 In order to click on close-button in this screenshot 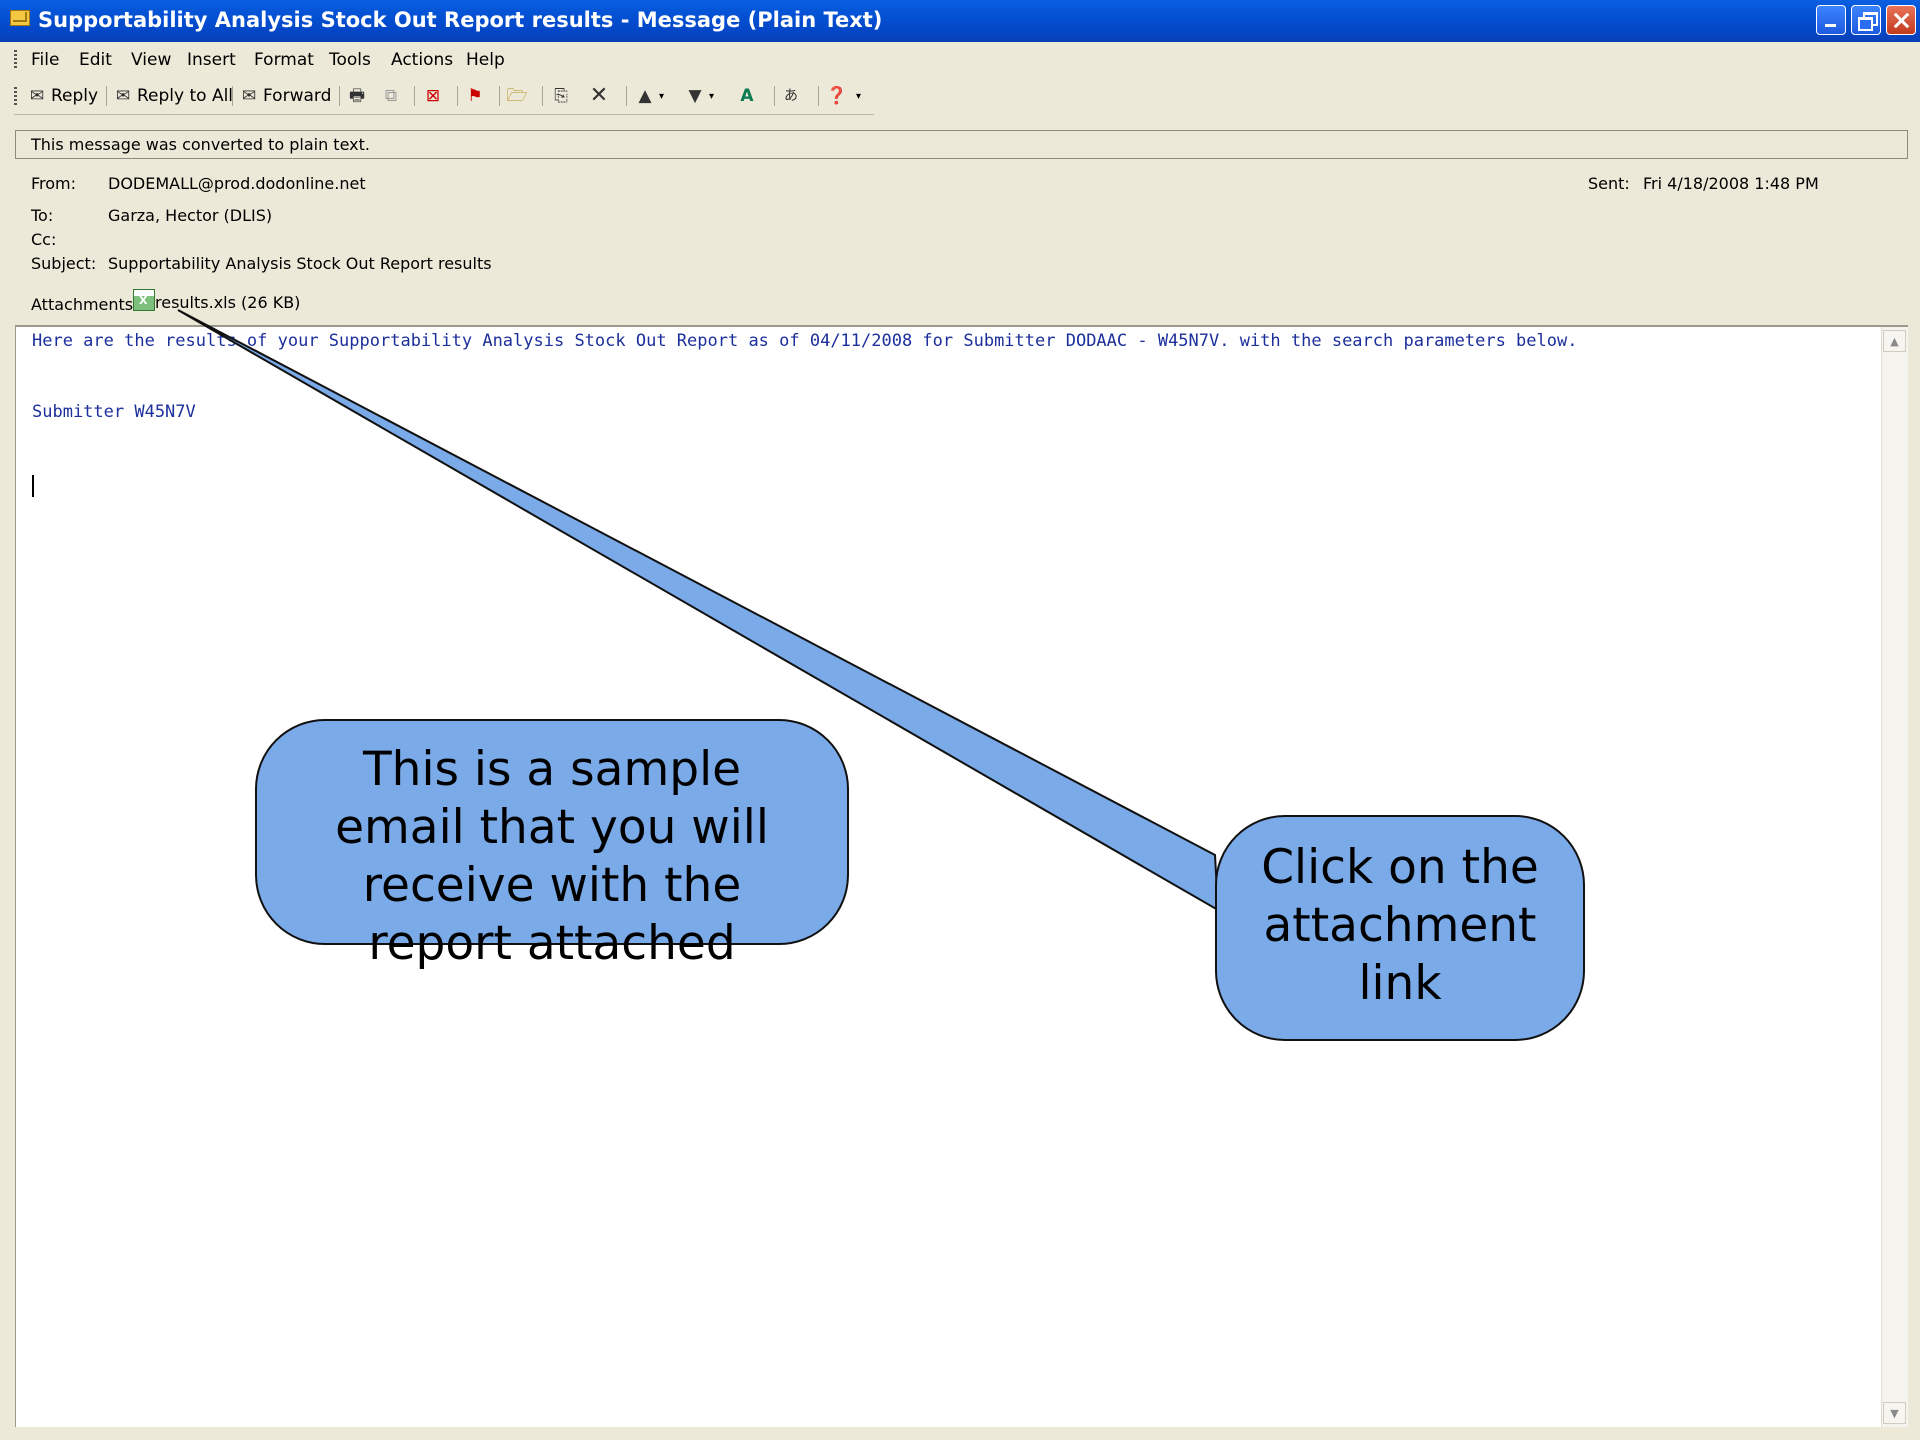, I will do `click(1901, 20)`.